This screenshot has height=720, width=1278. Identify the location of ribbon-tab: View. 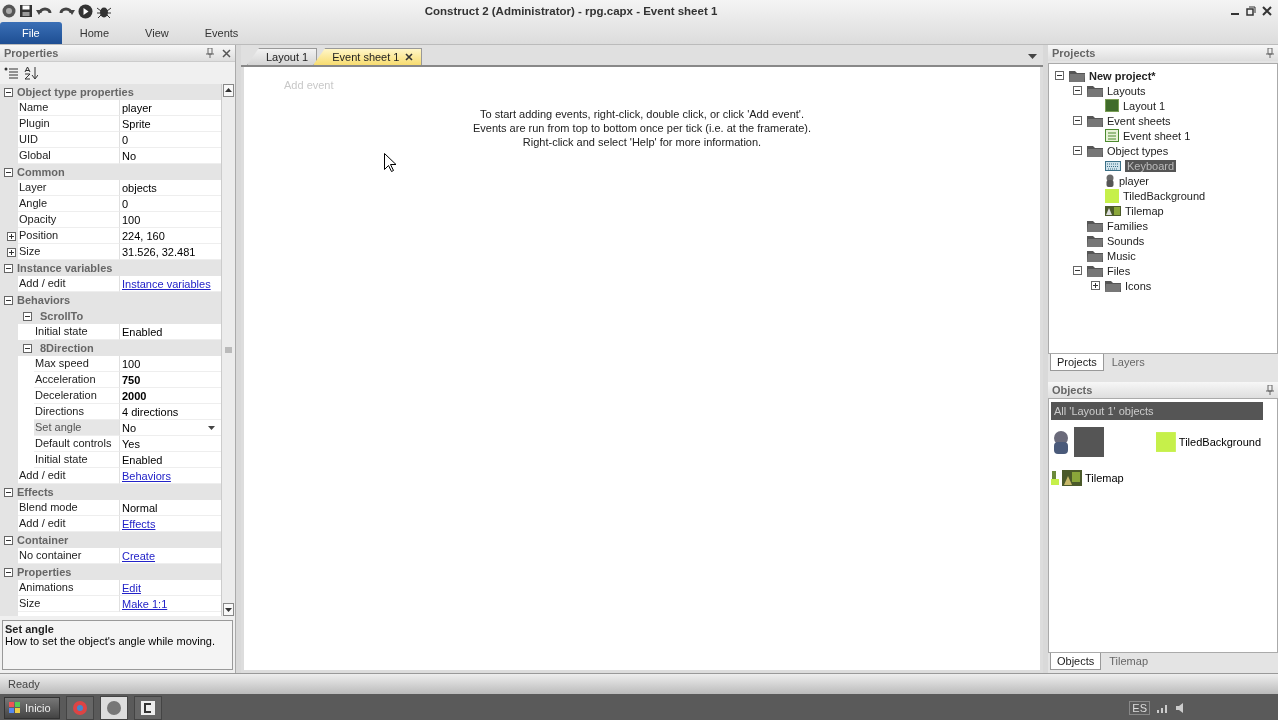
(157, 33).